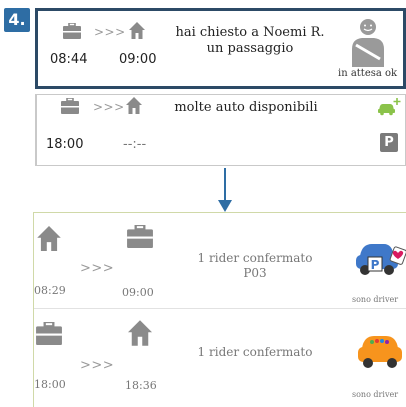  I want to click on orange-car-icon, so click(380, 352).